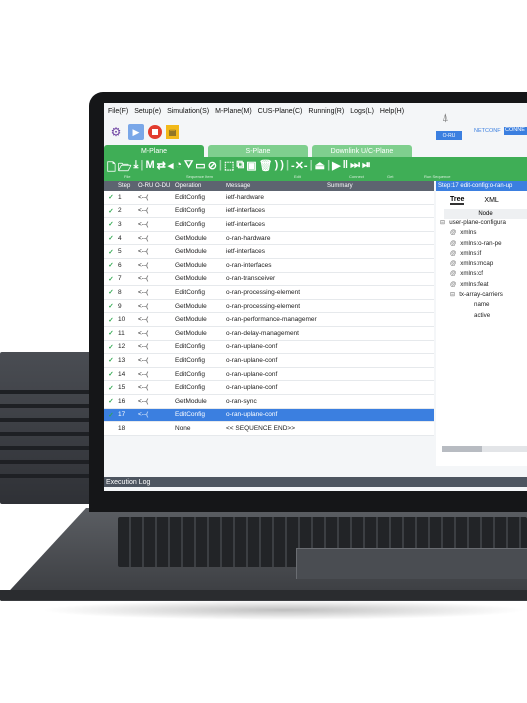  What do you see at coordinates (269, 306) in the screenshot?
I see `table-row: ✓ 9 <--(GetModule o-ran-processing-element` at bounding box center [269, 306].